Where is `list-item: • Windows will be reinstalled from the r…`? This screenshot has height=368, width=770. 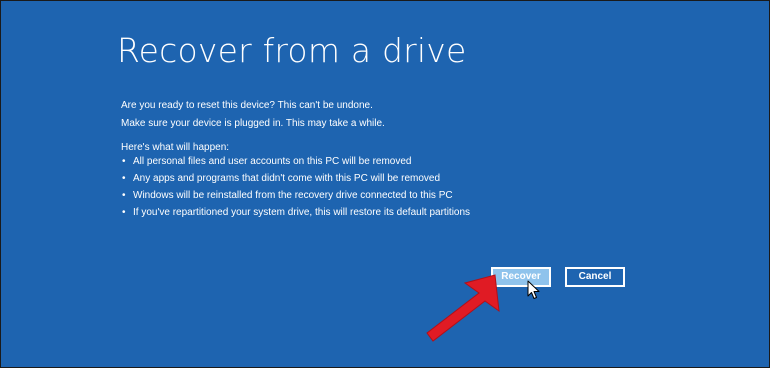
list-item: • Windows will be reinstalled from the r… is located at coordinates (295, 195).